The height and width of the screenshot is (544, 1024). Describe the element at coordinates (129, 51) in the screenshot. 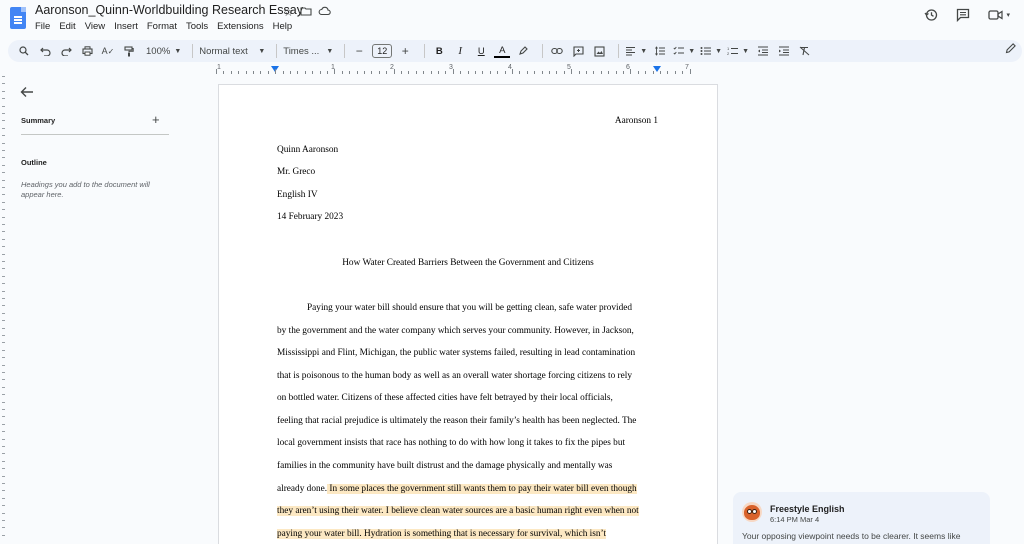

I see `paint-format-icon` at that location.